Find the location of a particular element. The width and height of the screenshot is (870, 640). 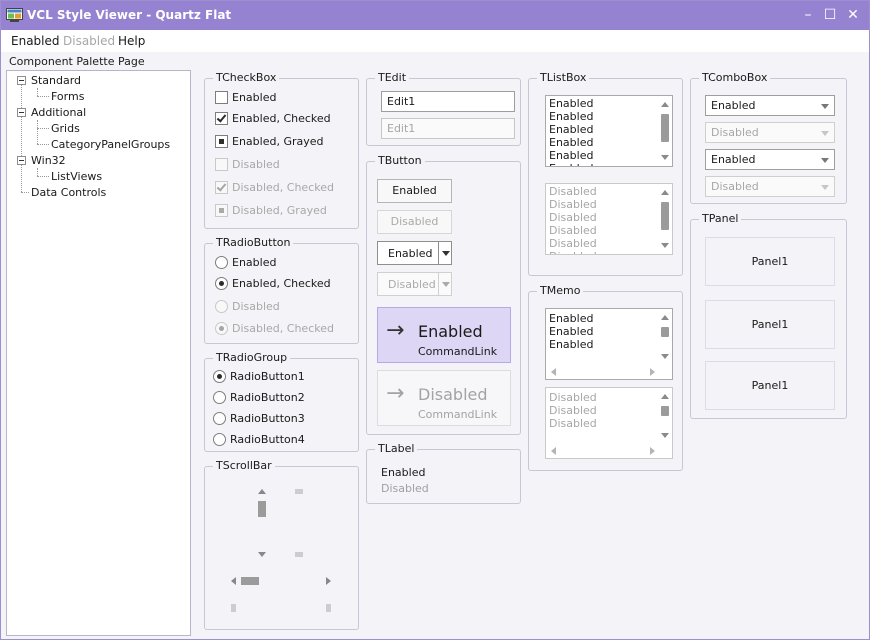

radiogroup-item-2: RadioButton2 is located at coordinates (283, 398).